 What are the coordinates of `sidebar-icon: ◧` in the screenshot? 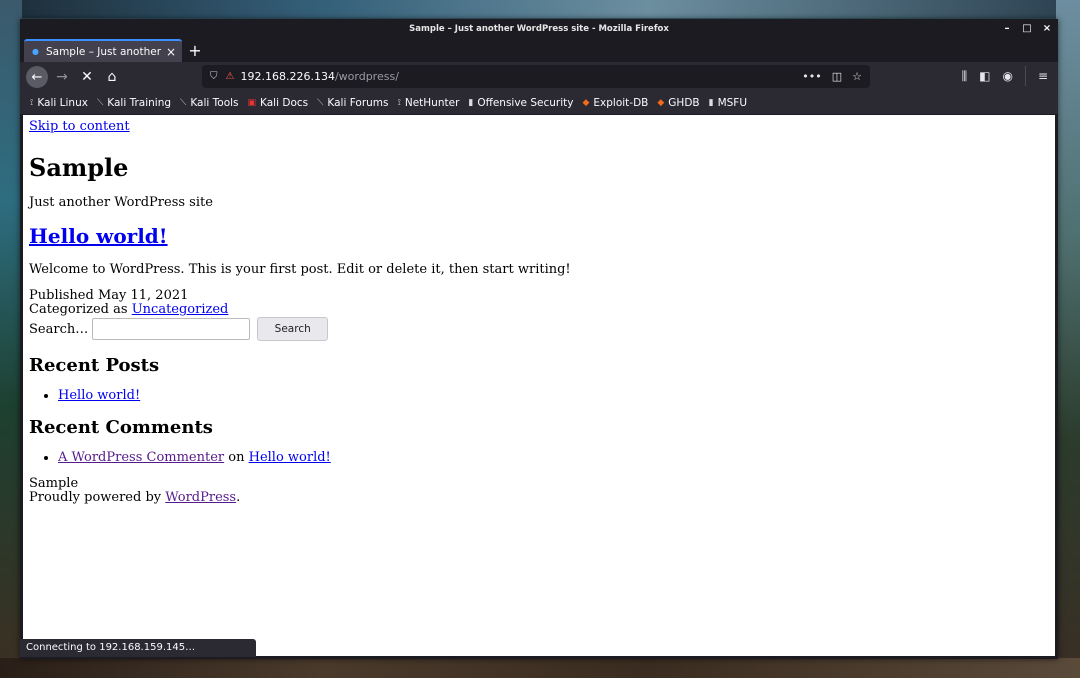 It's located at (984, 76).